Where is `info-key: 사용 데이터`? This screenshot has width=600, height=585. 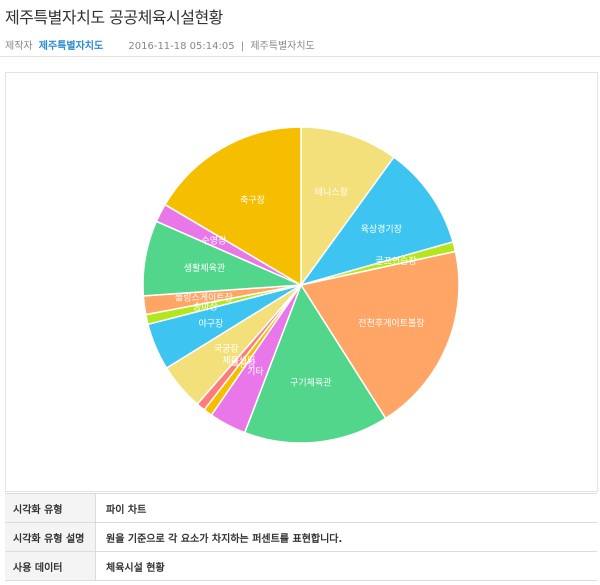 info-key: 사용 데이터 is located at coordinates (50, 566).